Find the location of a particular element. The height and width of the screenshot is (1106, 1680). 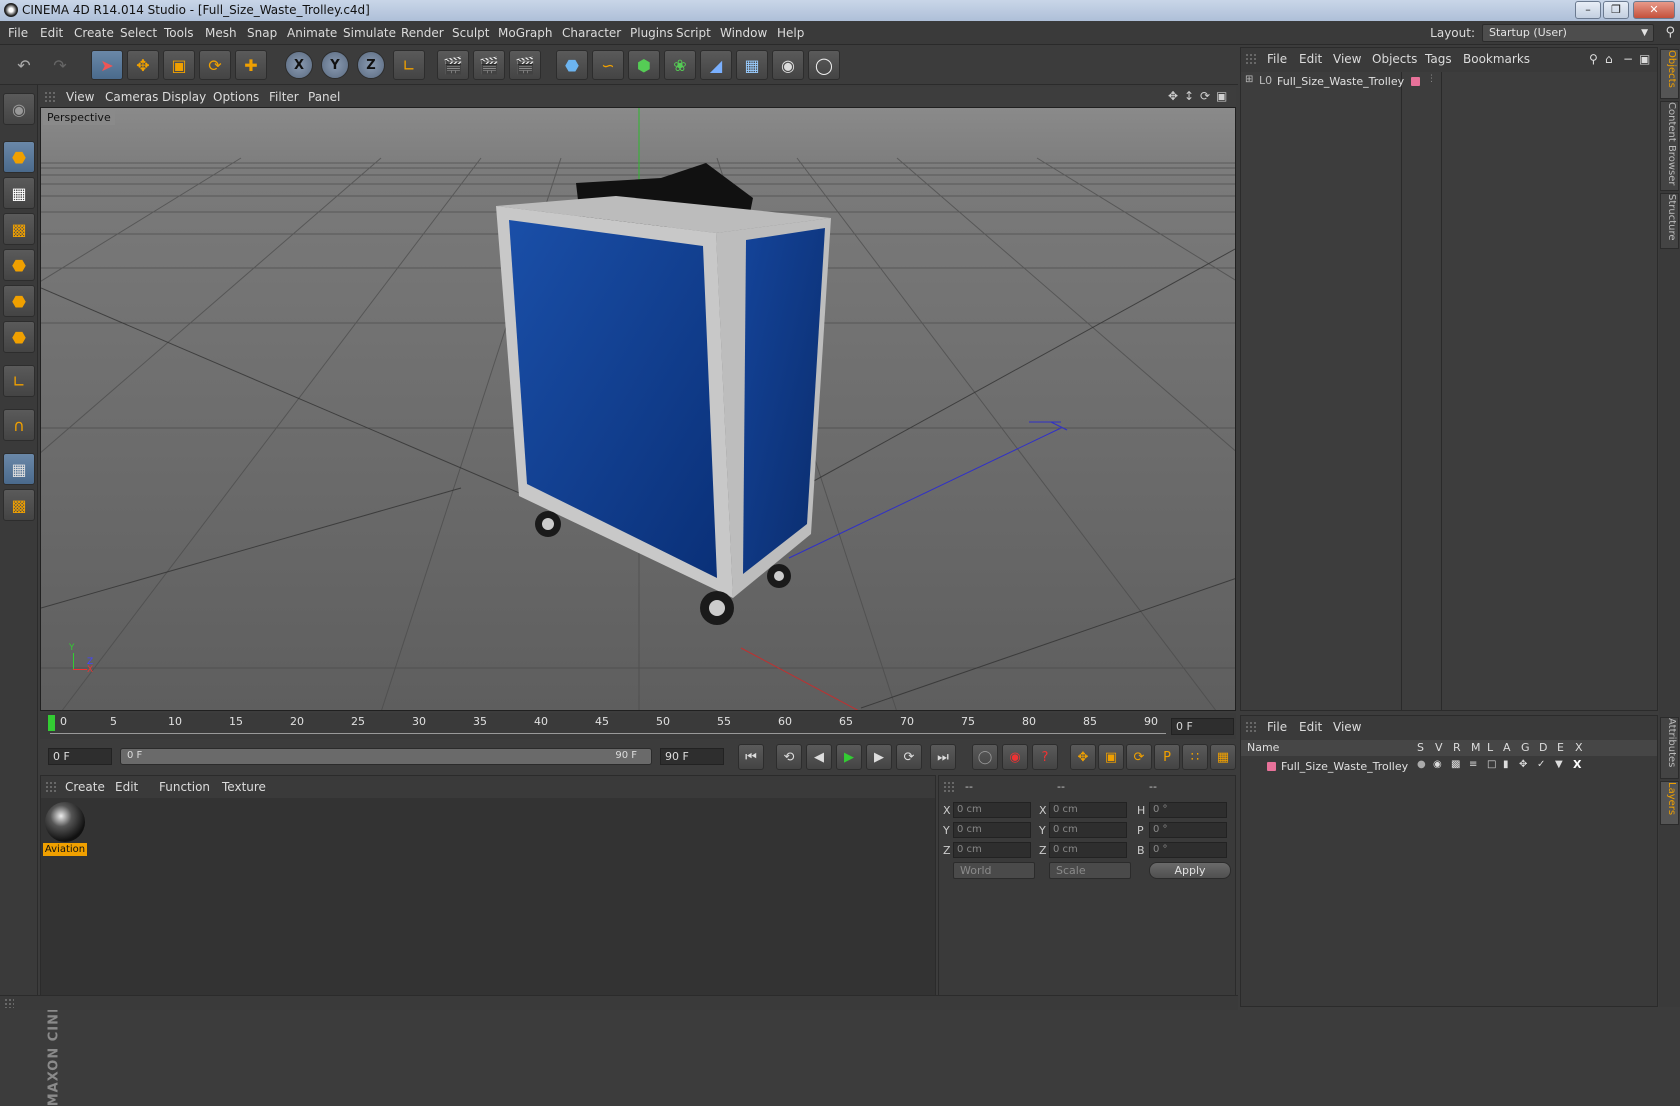

points-mode-icon: ⬣ is located at coordinates (19, 265).